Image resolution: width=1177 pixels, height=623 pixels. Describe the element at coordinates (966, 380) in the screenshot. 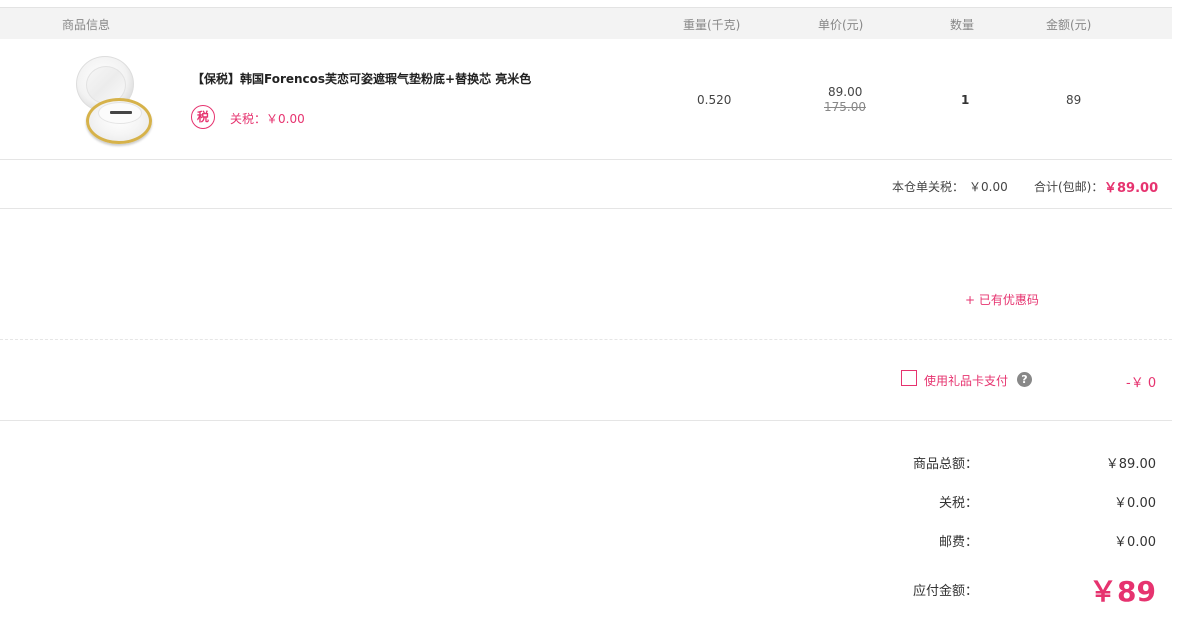

I see `gift-card-label: 使用礼品卡支付` at that location.